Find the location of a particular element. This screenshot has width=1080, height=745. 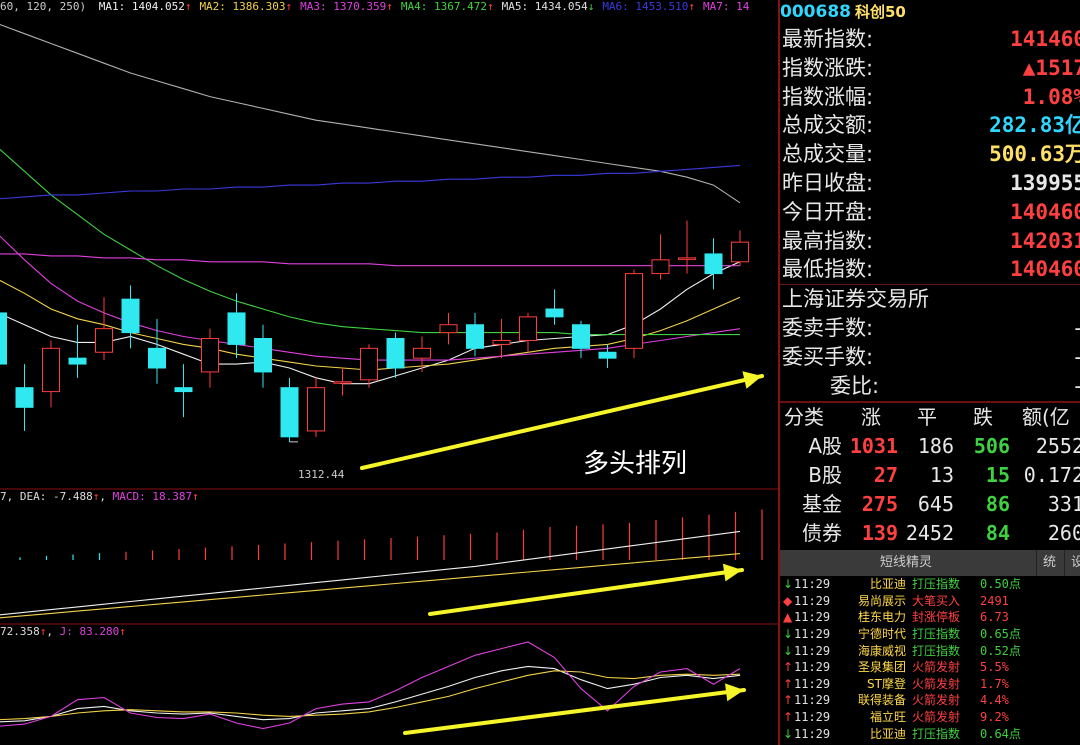

row-up: 1031 is located at coordinates (873, 446).